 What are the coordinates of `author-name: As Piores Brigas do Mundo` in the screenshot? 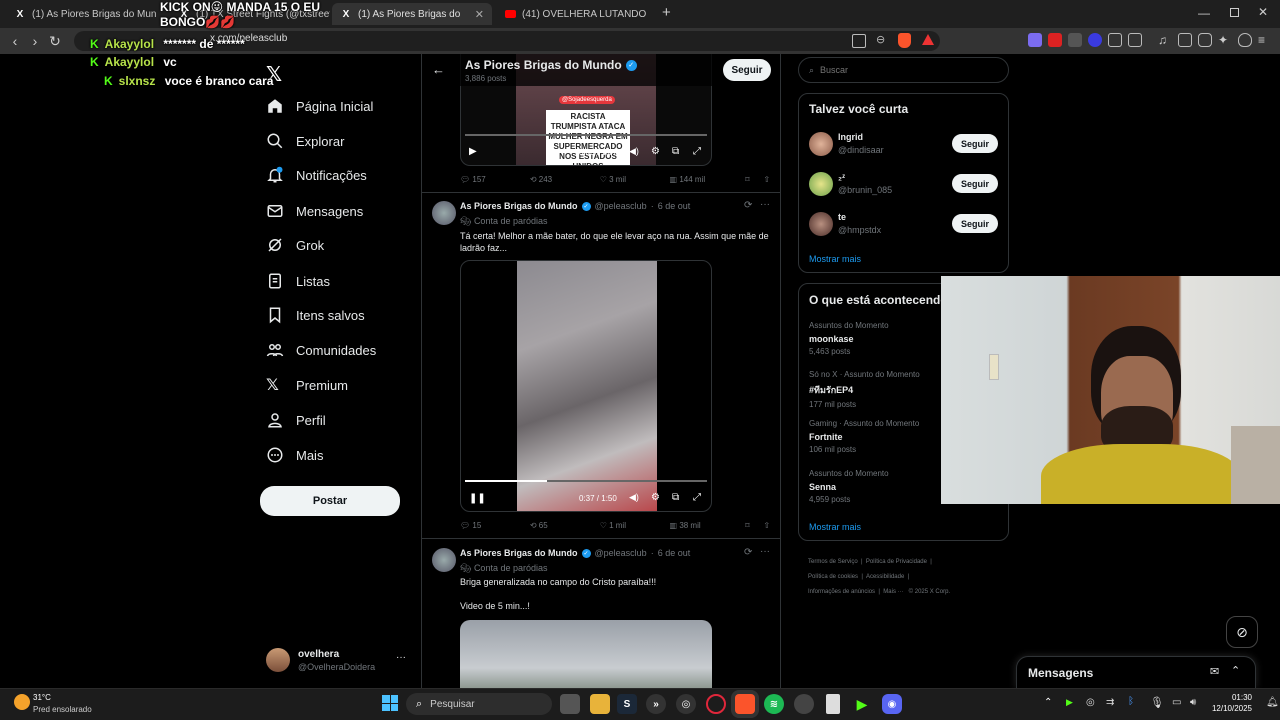 It's located at (519, 553).